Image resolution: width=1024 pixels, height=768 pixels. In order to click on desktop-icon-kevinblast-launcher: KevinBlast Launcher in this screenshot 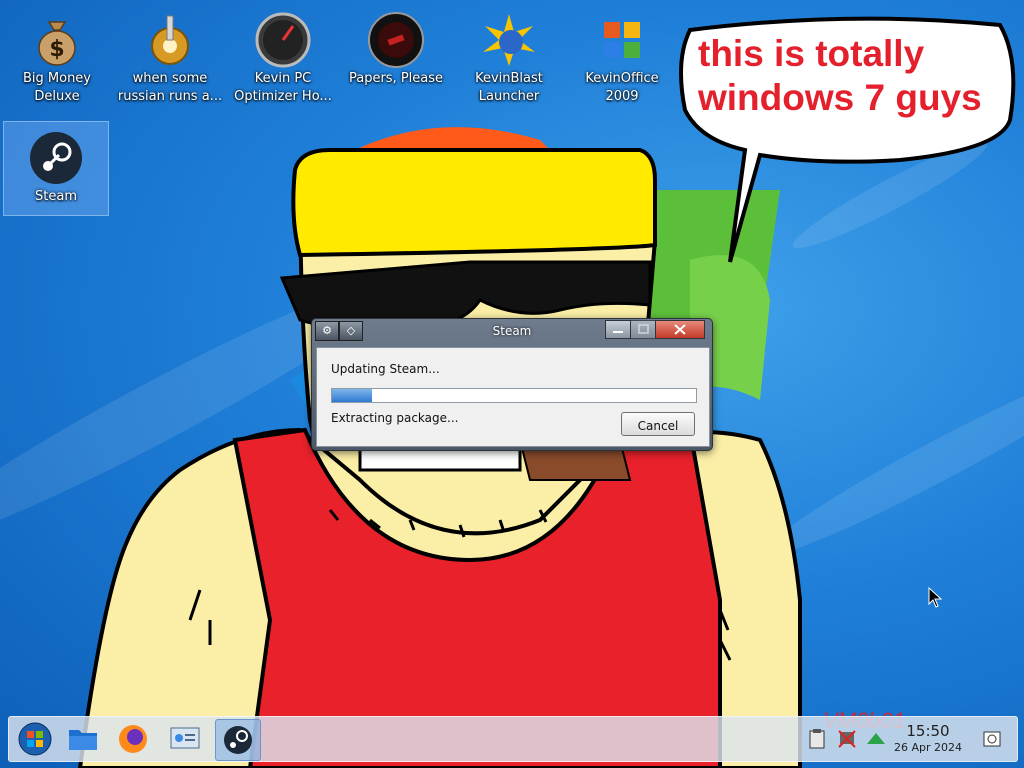, I will do `click(509, 55)`.